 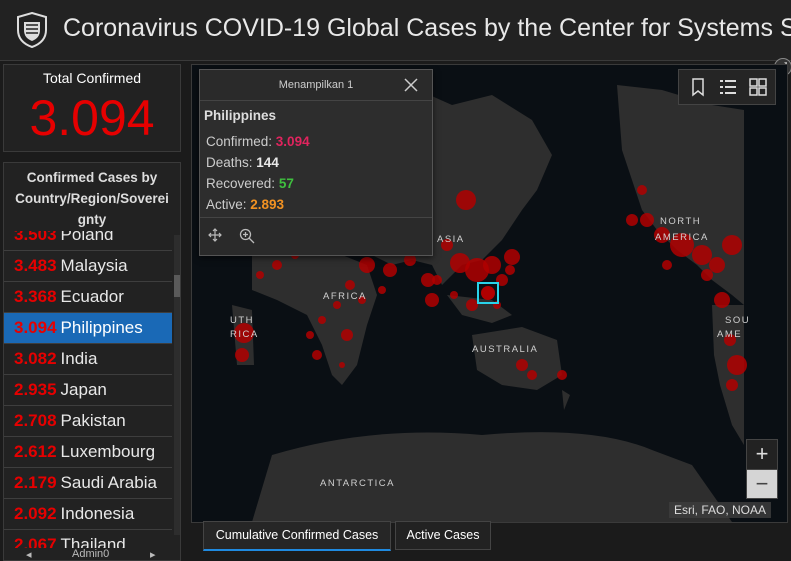 I want to click on bookmark-icon, so click(x=698, y=87).